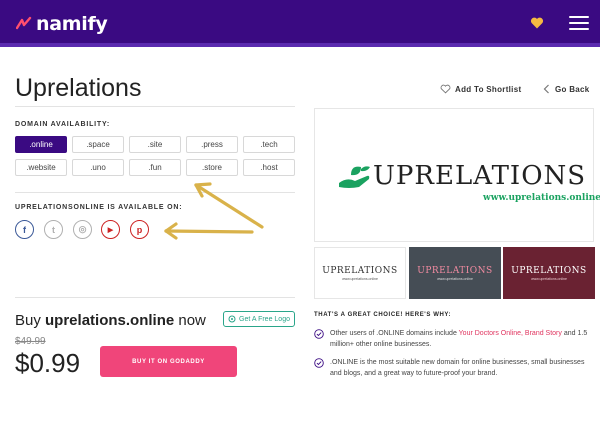 Image resolution: width=600 pixels, height=426 pixels. Describe the element at coordinates (541, 198) in the screenshot. I see `logo-url: www.uprelations.online` at that location.